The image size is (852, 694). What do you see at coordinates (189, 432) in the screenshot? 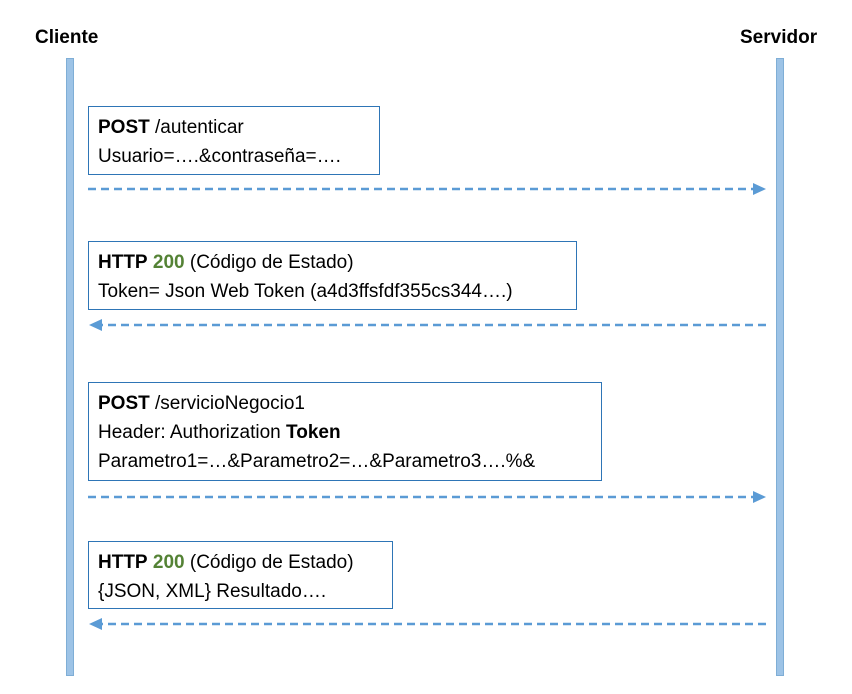
I see `header-prefix: Header: Authorization` at bounding box center [189, 432].